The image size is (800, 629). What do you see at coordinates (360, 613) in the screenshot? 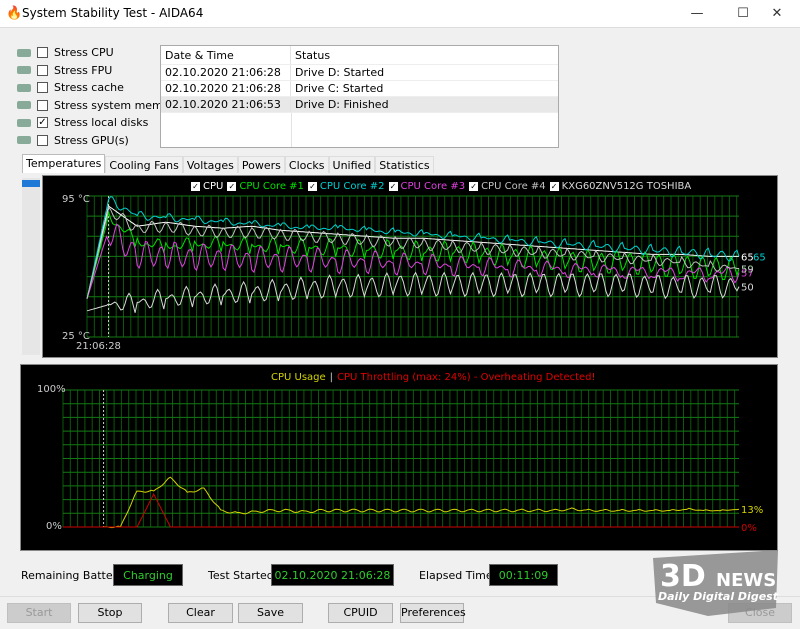
I see `cpuid-button: CPUID` at bounding box center [360, 613].